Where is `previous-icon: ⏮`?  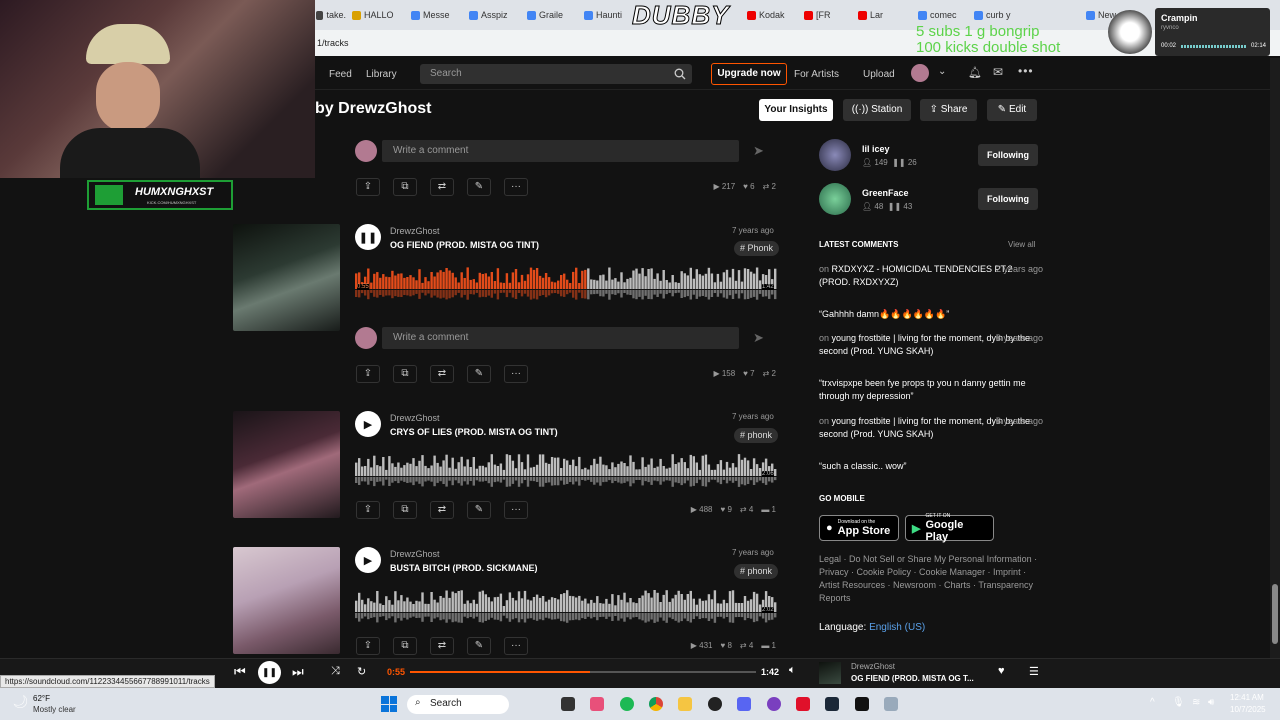 previous-icon: ⏮ is located at coordinates (240, 672).